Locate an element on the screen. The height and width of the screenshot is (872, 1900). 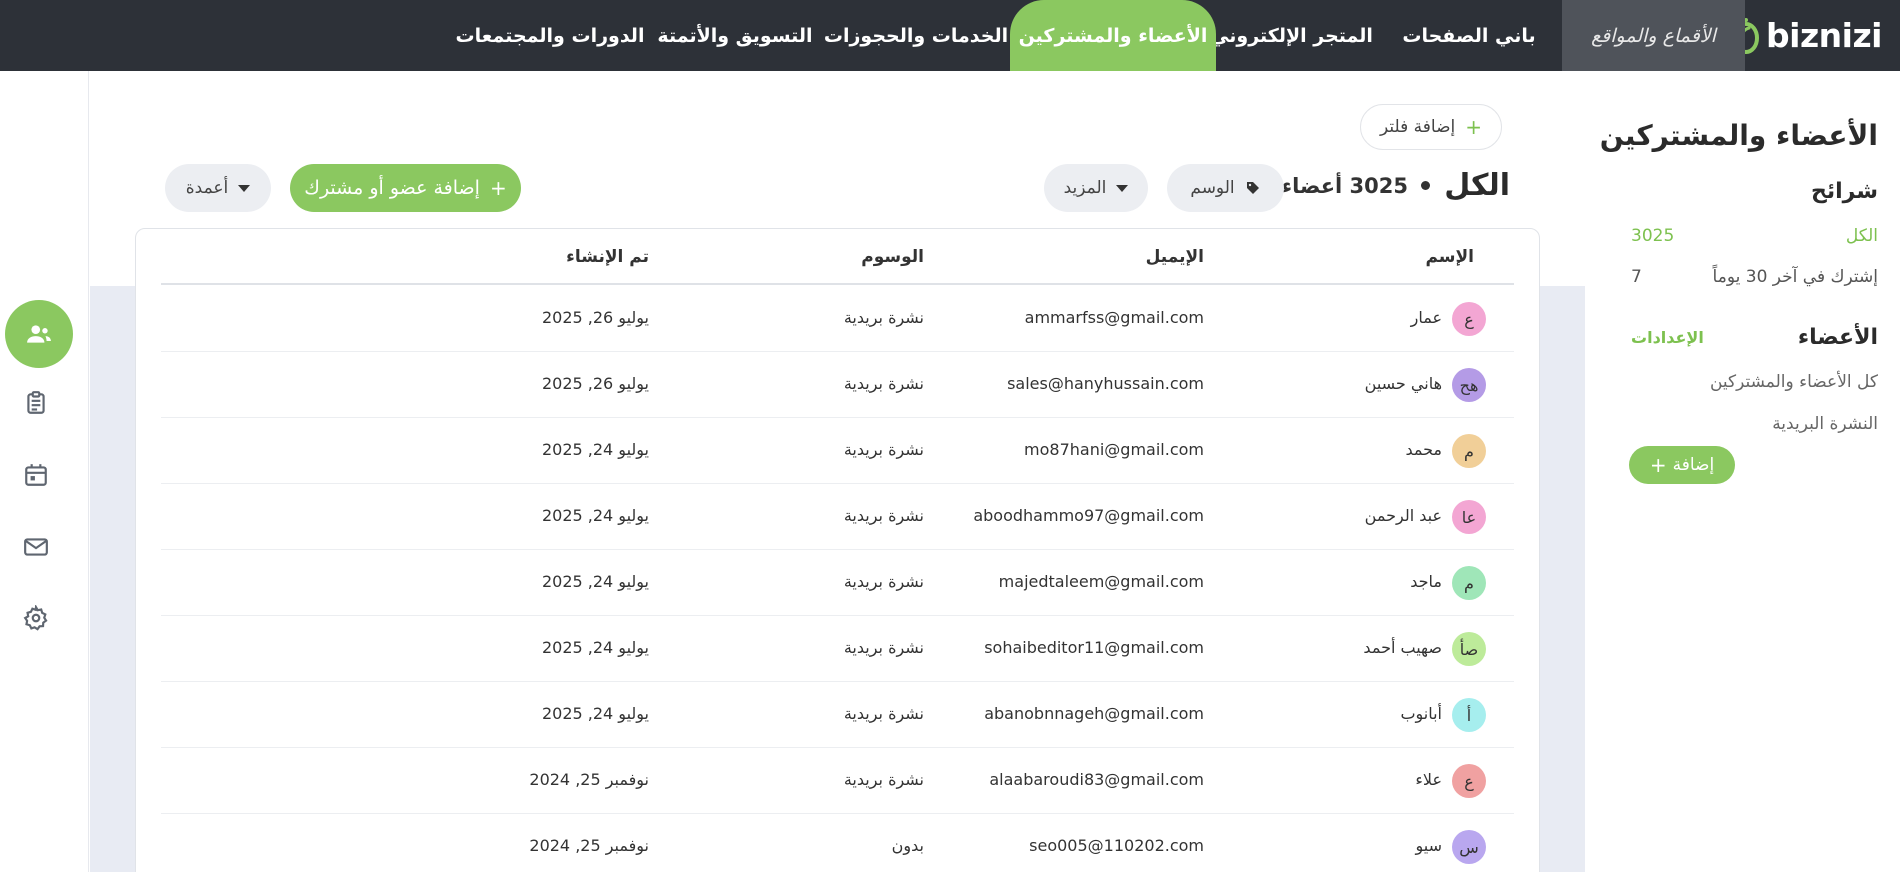
member-name: هاني حسين is located at coordinates (1403, 383).